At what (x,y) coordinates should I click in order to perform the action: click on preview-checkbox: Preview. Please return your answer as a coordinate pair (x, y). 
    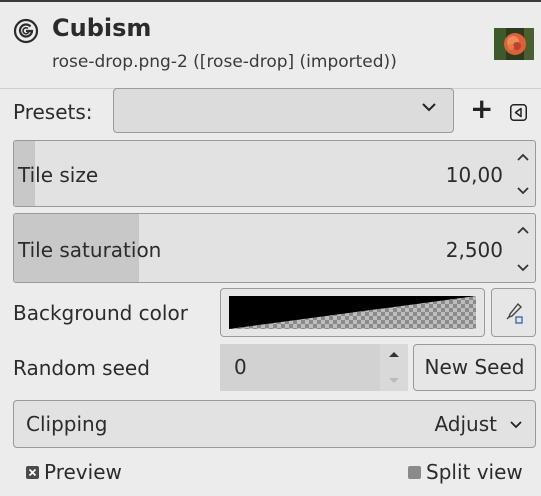
    Looking at the image, I should click on (102, 472).